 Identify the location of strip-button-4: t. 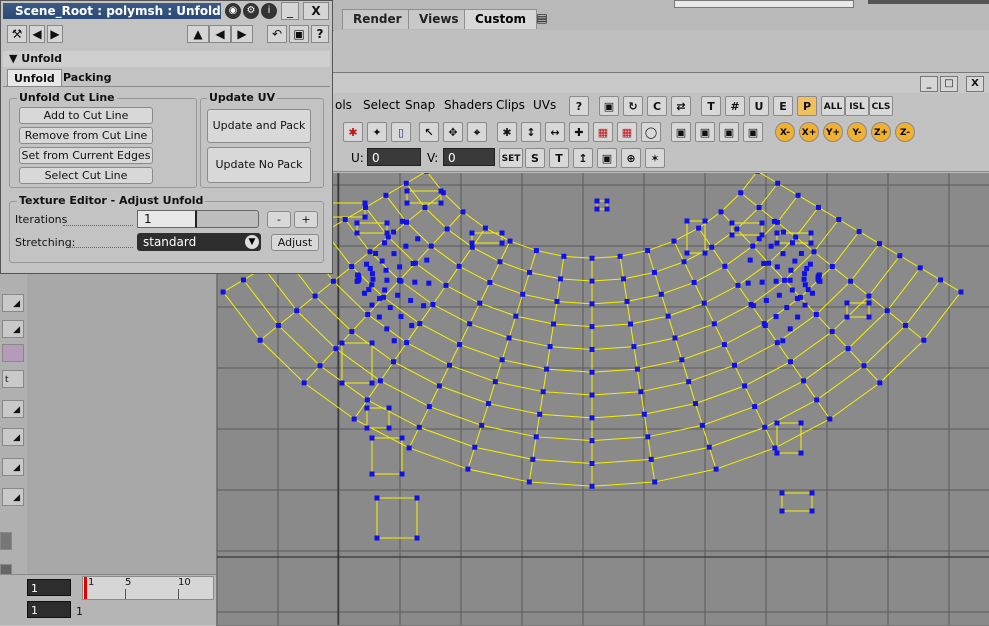
(13, 379).